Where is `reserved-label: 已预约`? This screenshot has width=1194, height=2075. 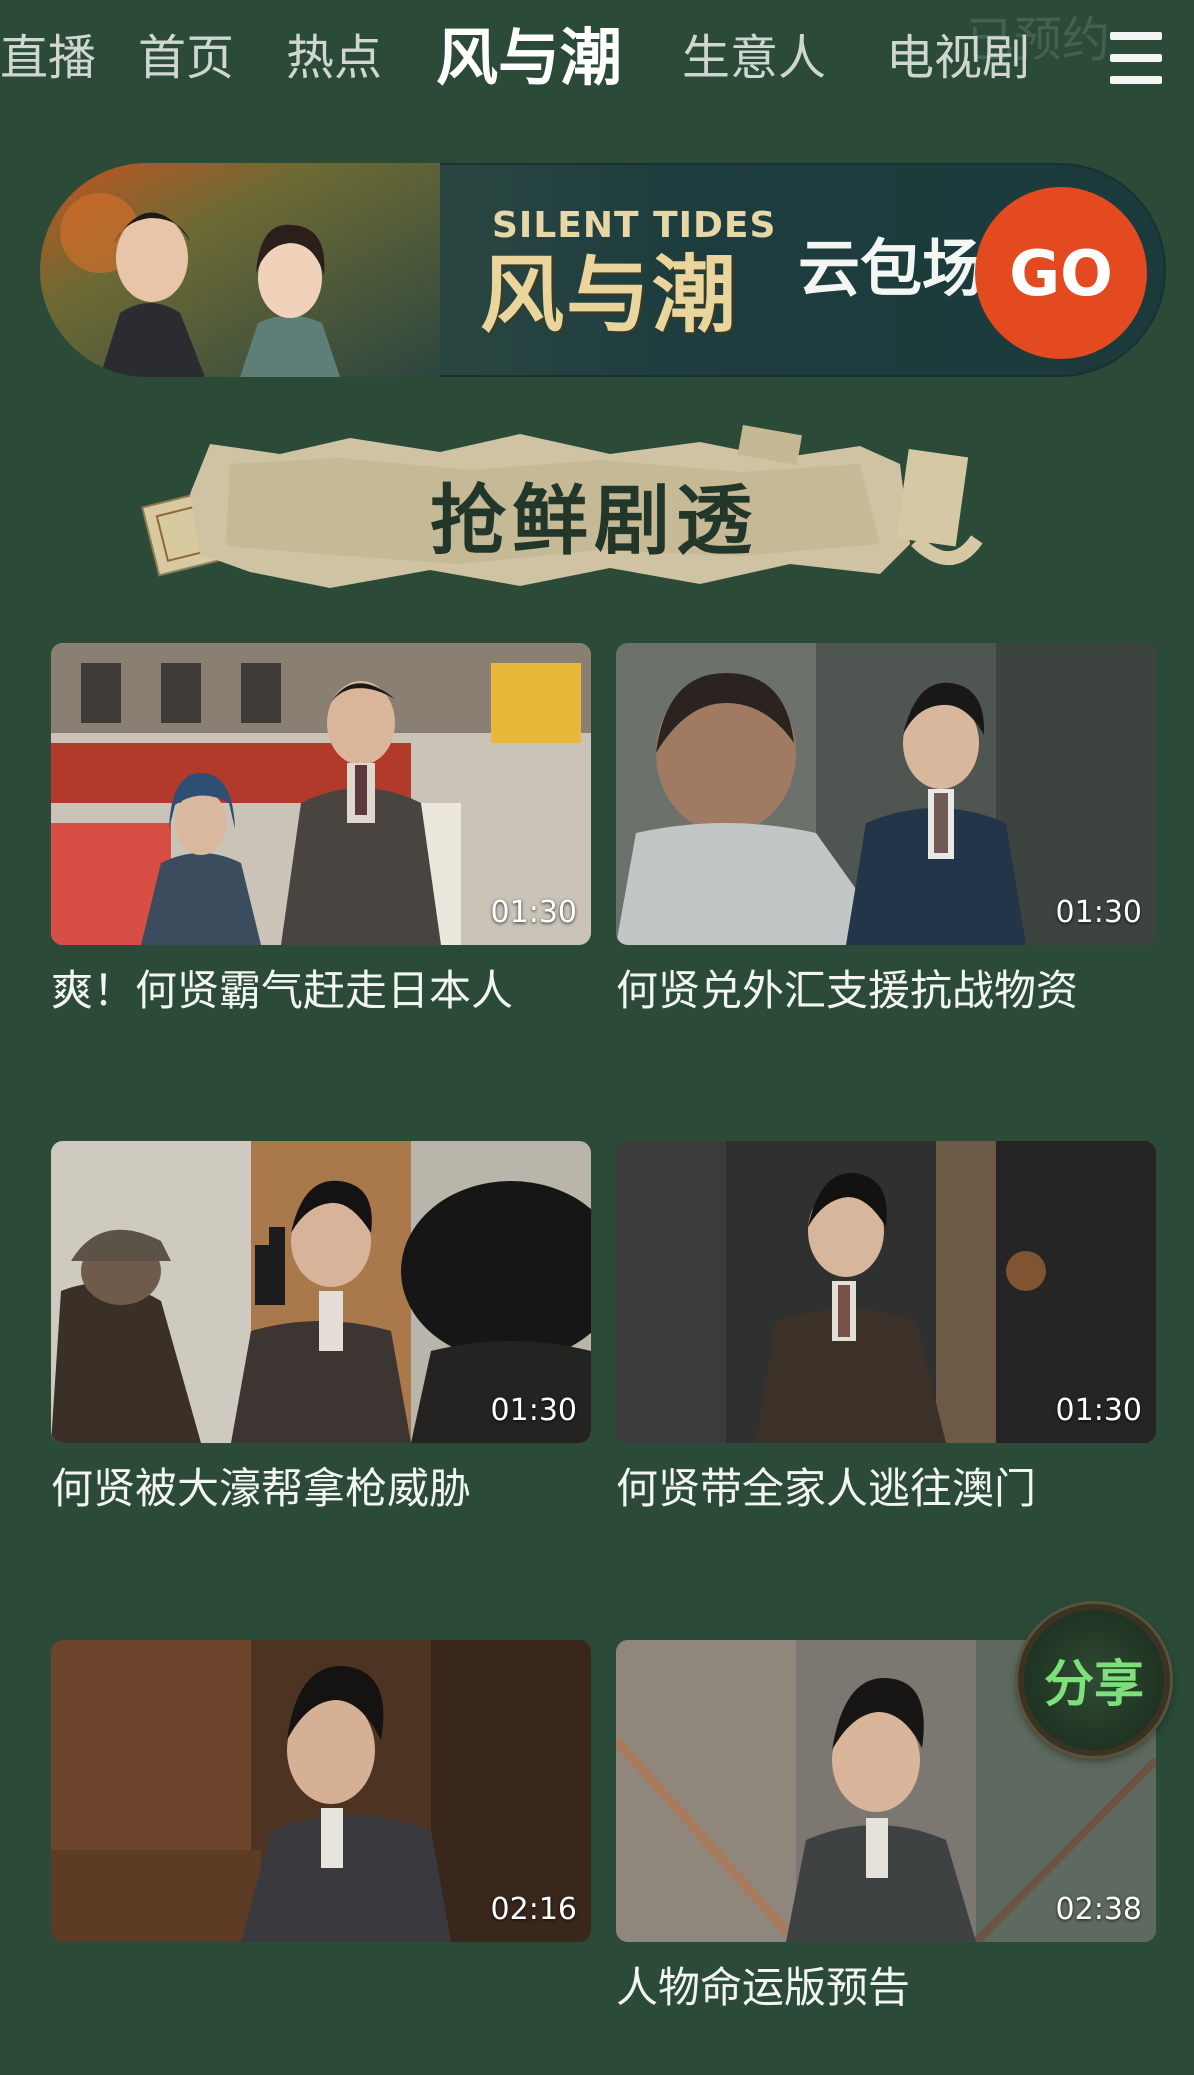
reserved-label: 已预约 is located at coordinates (1037, 40).